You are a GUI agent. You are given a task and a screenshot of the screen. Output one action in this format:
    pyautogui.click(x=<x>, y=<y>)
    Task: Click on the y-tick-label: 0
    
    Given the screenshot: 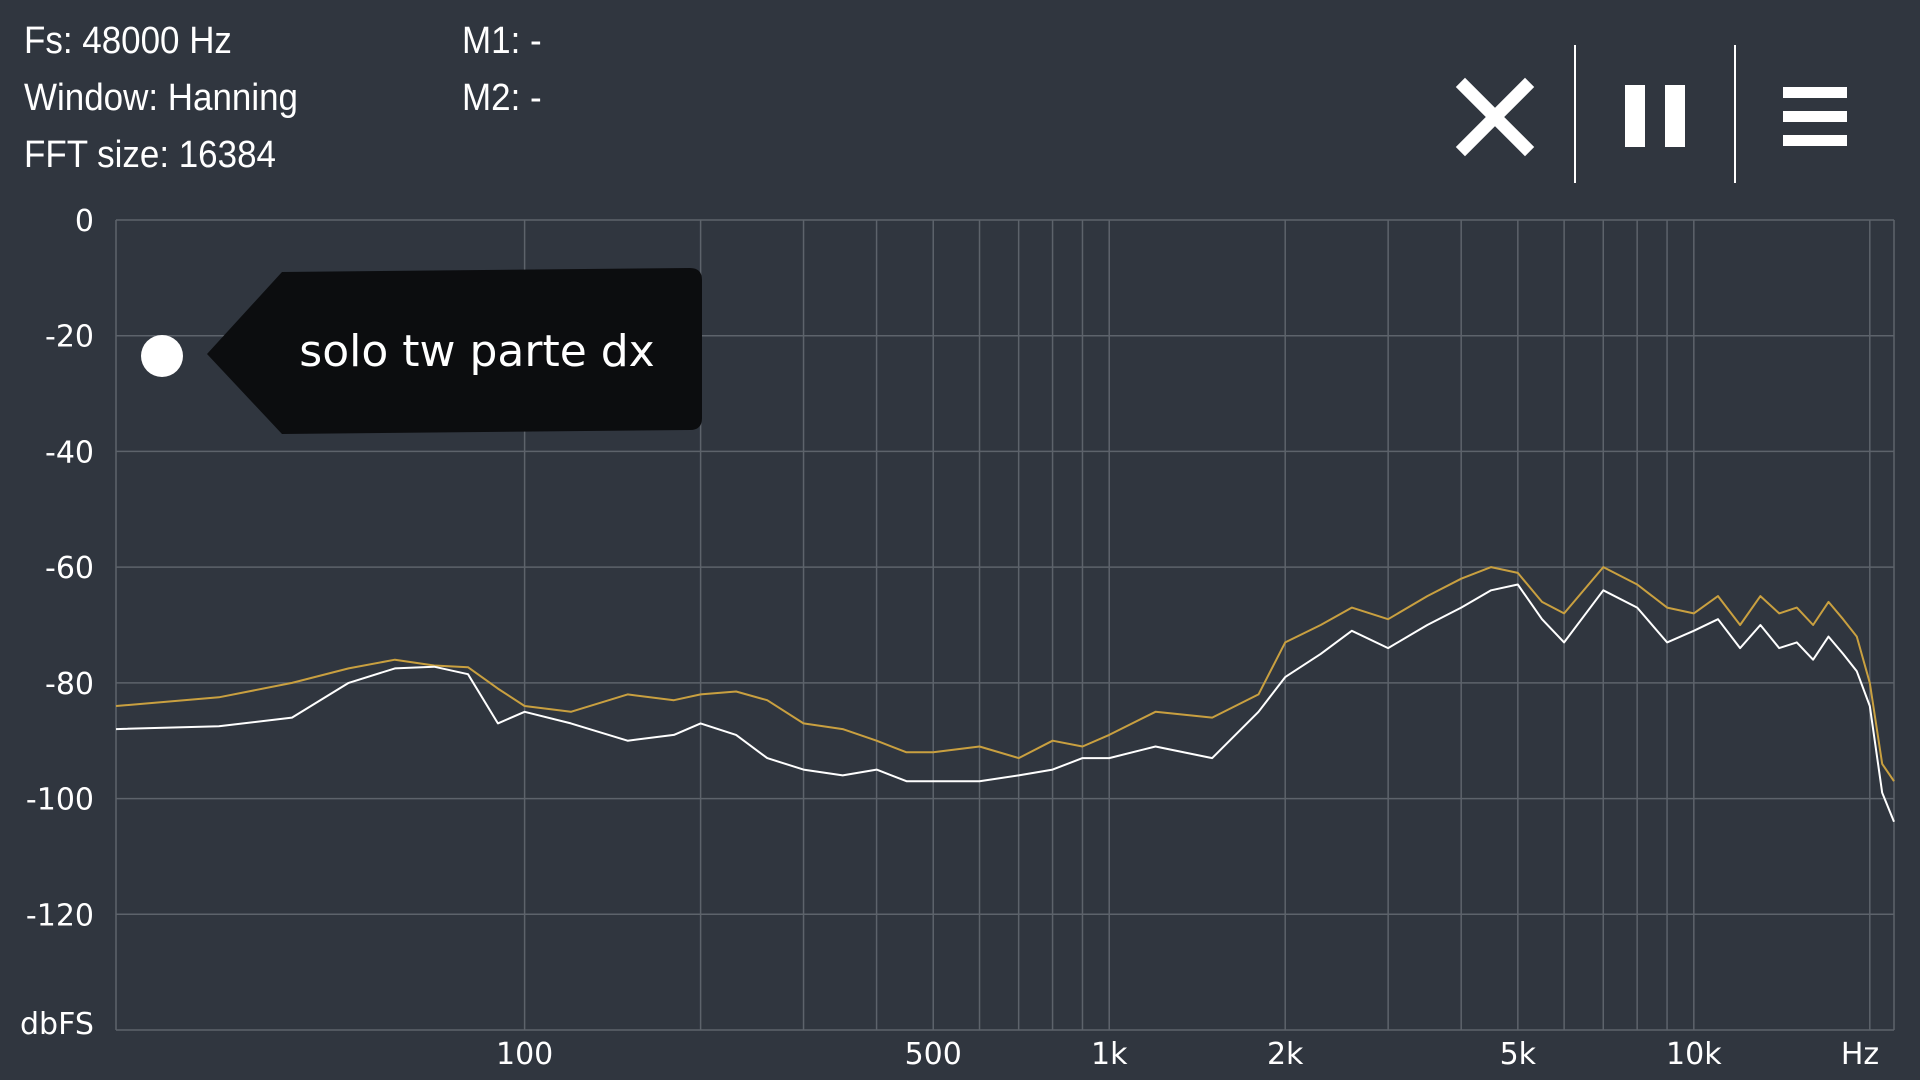 What is the action you would take?
    pyautogui.click(x=84, y=221)
    